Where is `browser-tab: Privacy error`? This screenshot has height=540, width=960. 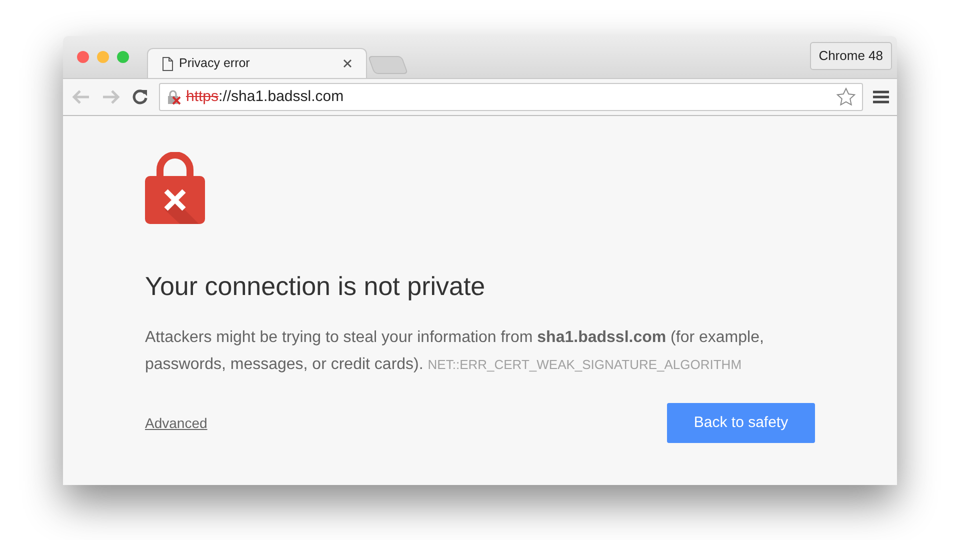
browser-tab: Privacy error is located at coordinates (257, 63).